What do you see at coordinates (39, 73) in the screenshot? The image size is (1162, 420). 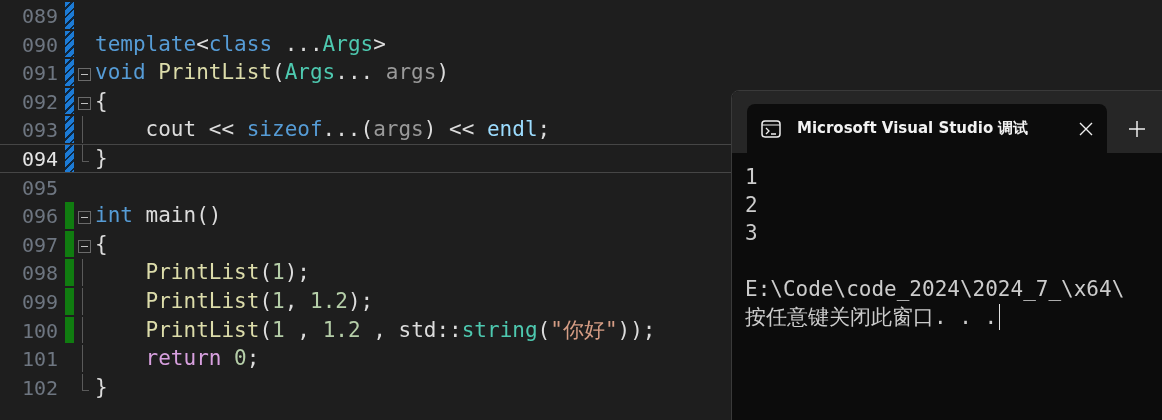 I see `line-number: 091` at bounding box center [39, 73].